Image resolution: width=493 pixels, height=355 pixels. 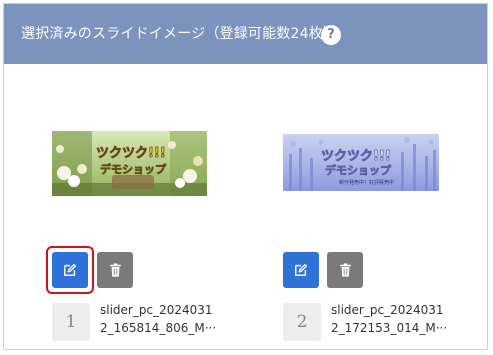 What do you see at coordinates (302, 322) in the screenshot?
I see `slide-order-2: 2` at bounding box center [302, 322].